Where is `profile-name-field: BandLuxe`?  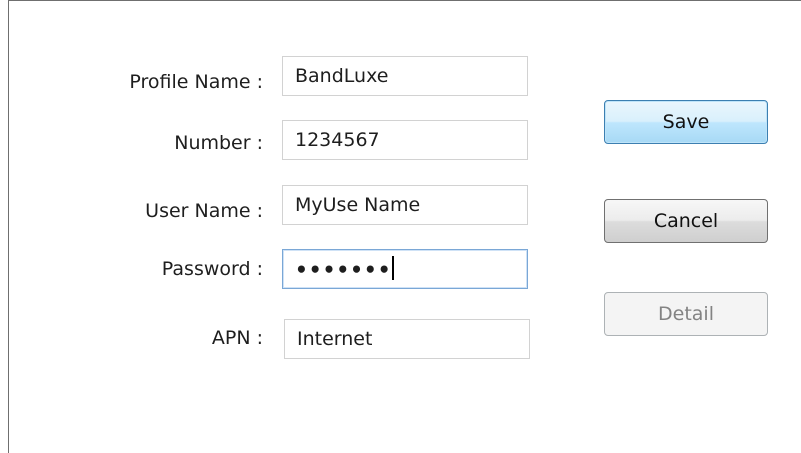
profile-name-field: BandLuxe is located at coordinates (405, 76).